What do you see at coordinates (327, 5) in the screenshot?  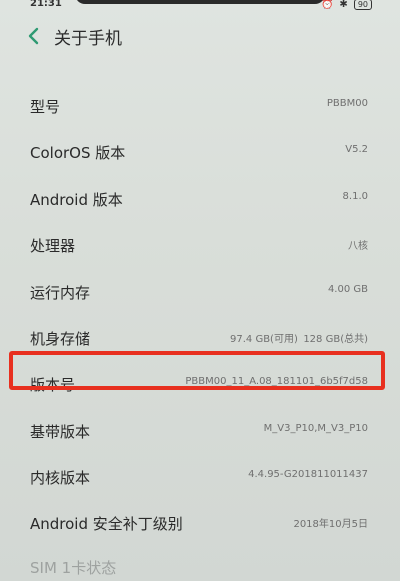 I see `alarm-icon: ⏰` at bounding box center [327, 5].